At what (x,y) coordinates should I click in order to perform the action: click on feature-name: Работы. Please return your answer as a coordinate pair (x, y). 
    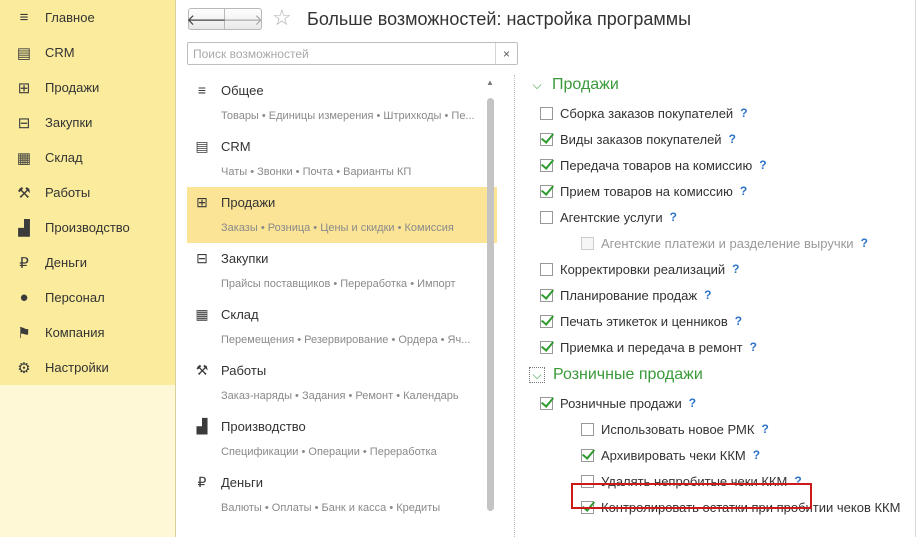
    Looking at the image, I should click on (244, 370).